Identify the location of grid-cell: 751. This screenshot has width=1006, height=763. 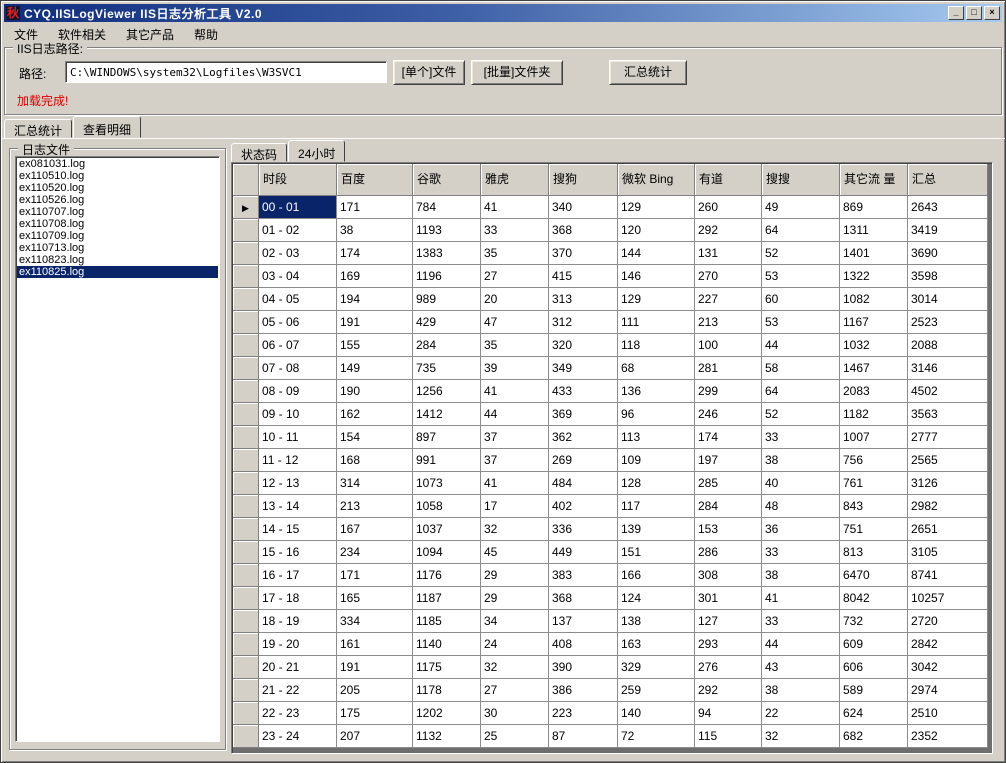
(874, 529).